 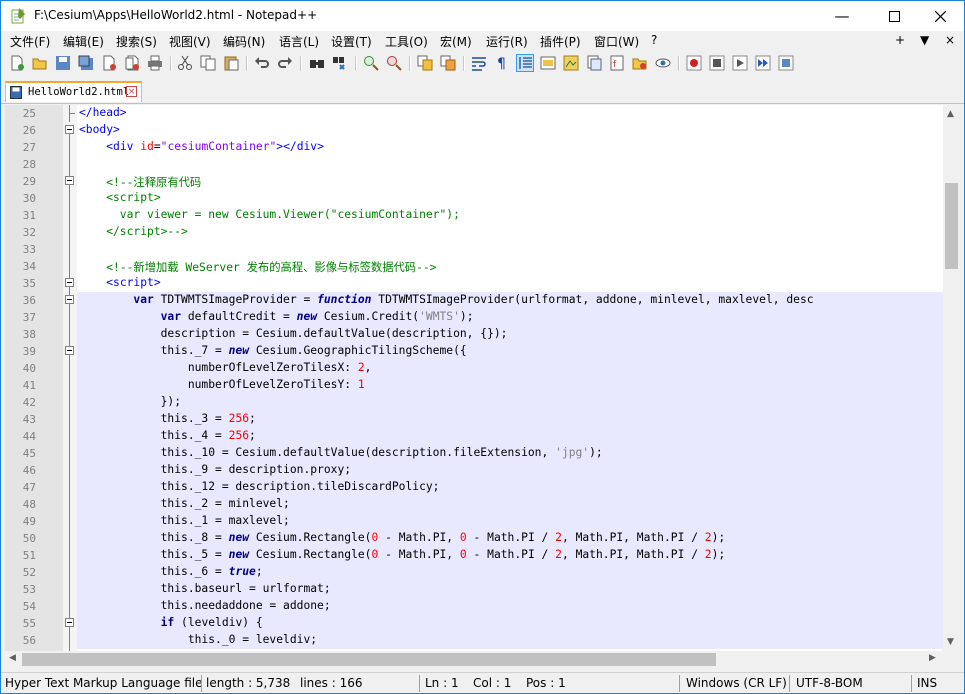 What do you see at coordinates (109, 63) in the screenshot?
I see `close-file-icon` at bounding box center [109, 63].